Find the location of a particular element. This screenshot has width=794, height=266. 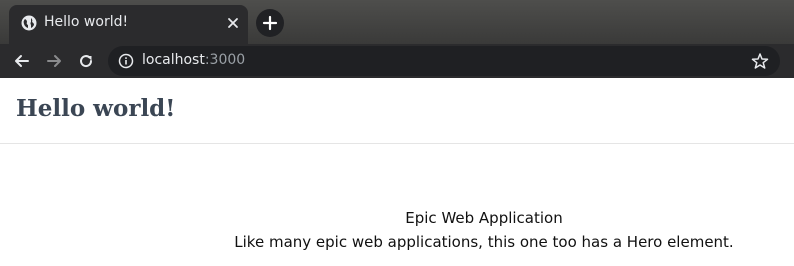

address-bar: localhost:3000 is located at coordinates (444, 61).